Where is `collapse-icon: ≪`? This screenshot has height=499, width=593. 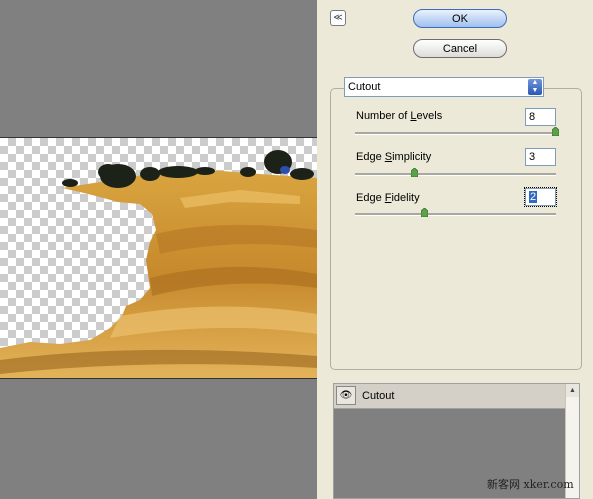
collapse-icon: ≪ is located at coordinates (338, 18).